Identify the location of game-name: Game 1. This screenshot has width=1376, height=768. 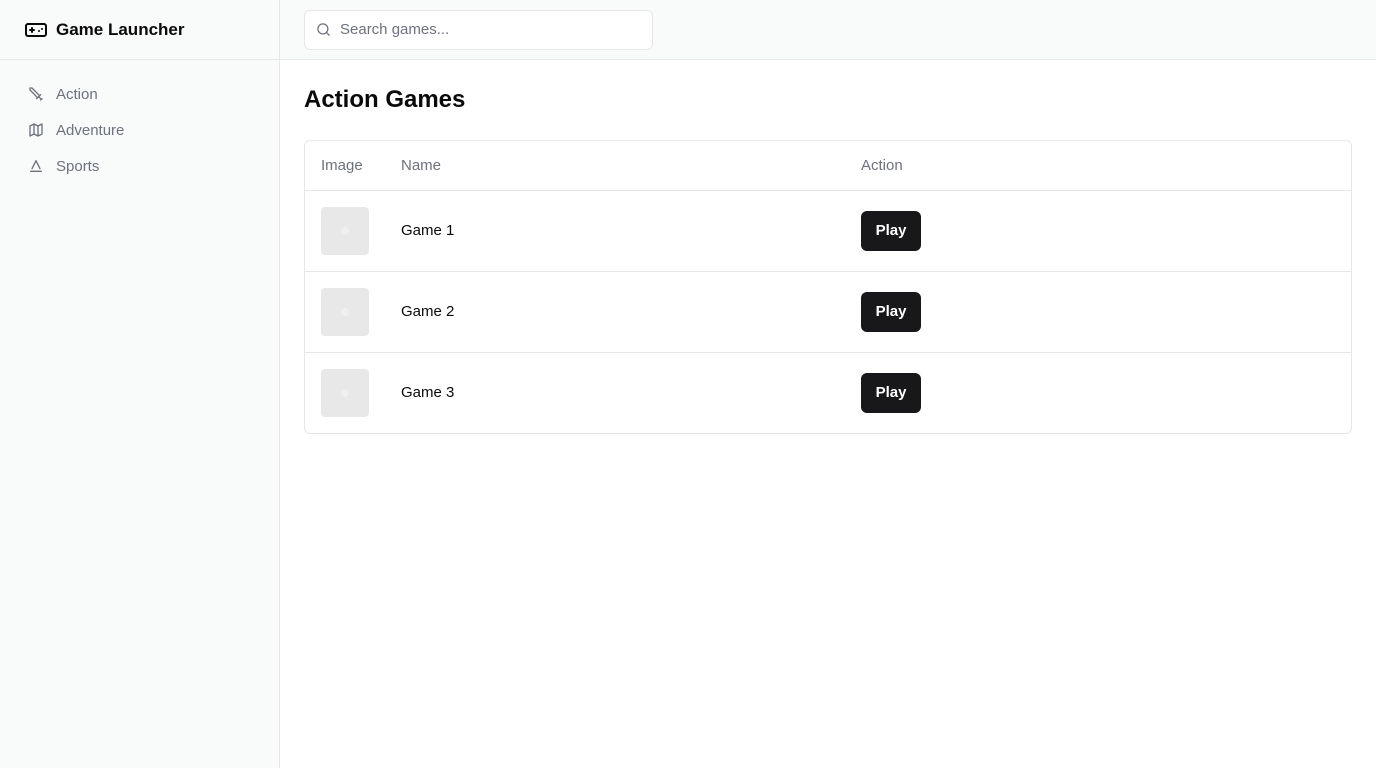
(615, 231).